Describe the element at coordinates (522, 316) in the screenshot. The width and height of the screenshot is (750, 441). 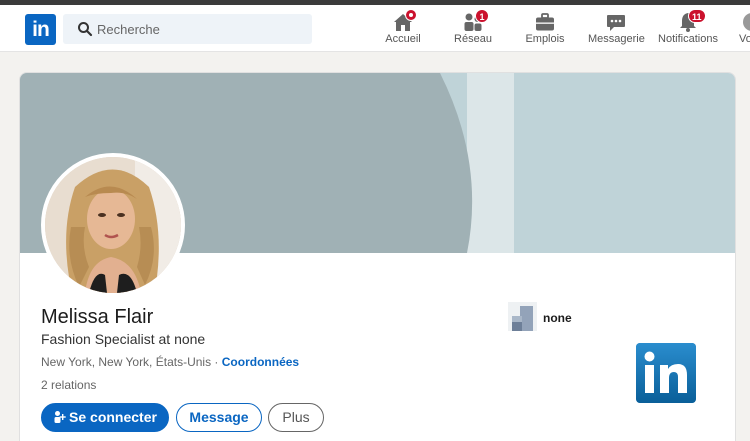
I see `company-logo` at that location.